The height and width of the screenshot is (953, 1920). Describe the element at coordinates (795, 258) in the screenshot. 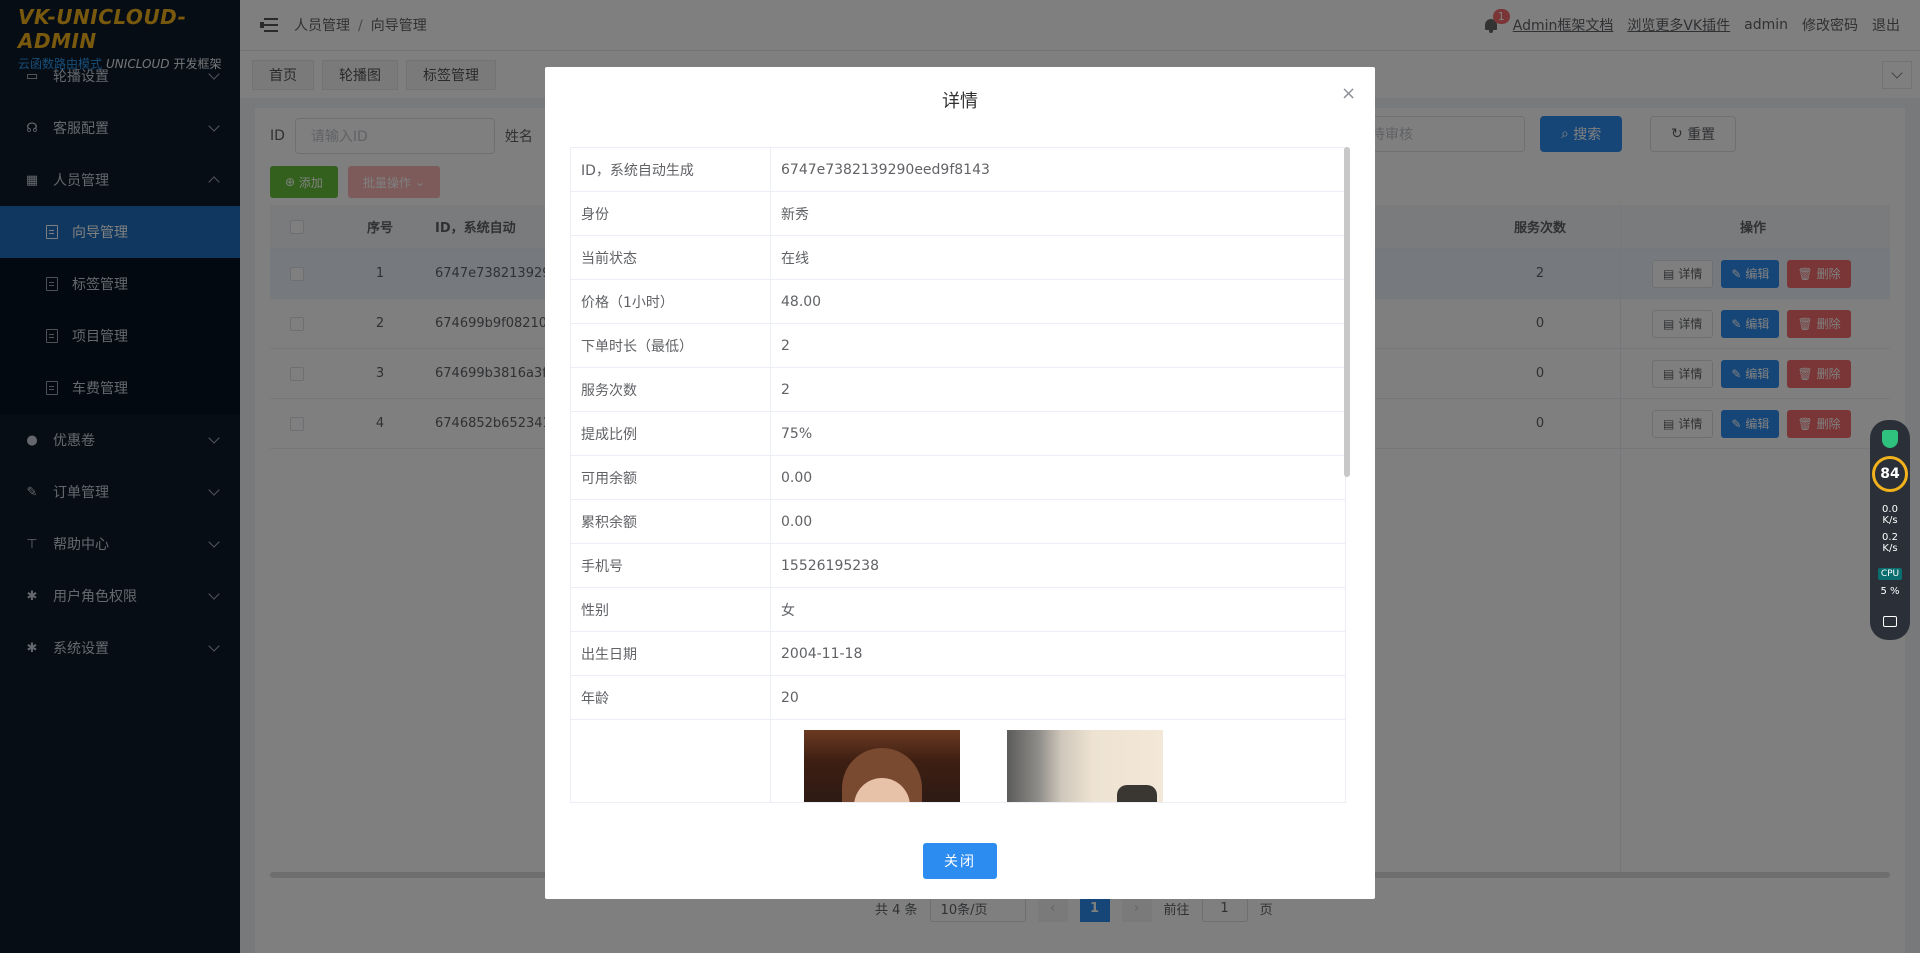

I see `detail-value: 在线` at that location.